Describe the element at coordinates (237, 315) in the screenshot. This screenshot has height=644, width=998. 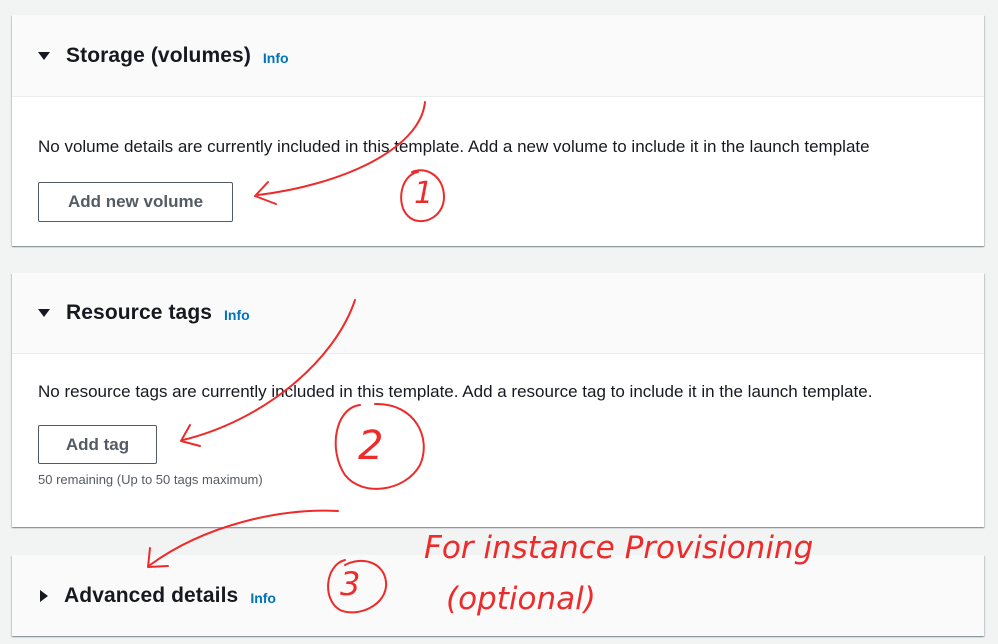
I see `resource-tags-info-link: Info` at that location.